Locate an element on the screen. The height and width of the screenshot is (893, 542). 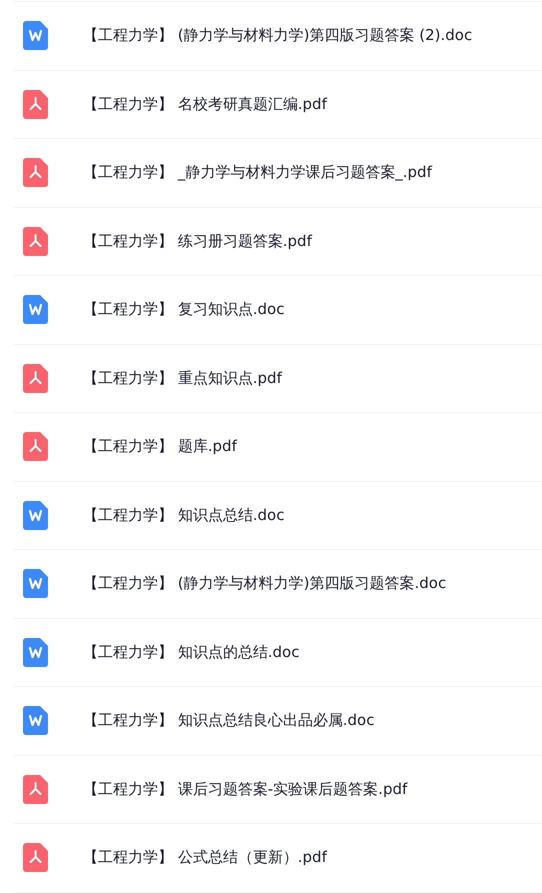
file-name: 【工程力学】 _静力学与材料力学课后习题答案_.pdf is located at coordinates (257, 172).